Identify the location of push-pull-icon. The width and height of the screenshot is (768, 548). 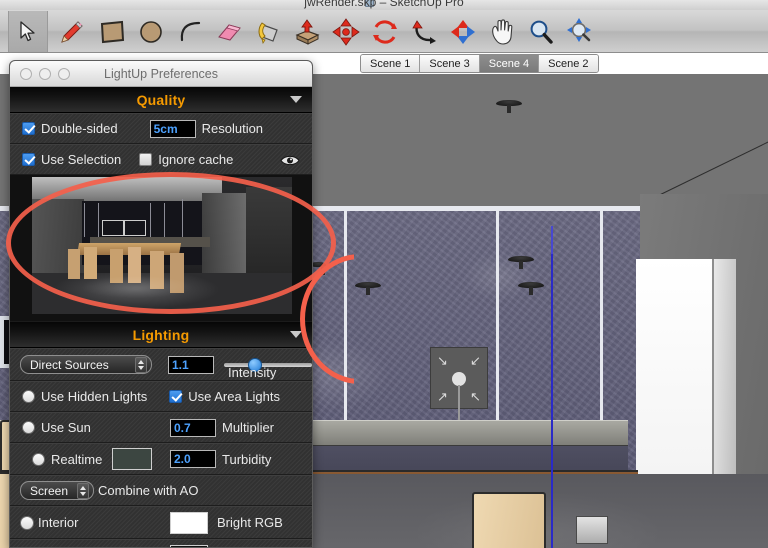
(307, 31).